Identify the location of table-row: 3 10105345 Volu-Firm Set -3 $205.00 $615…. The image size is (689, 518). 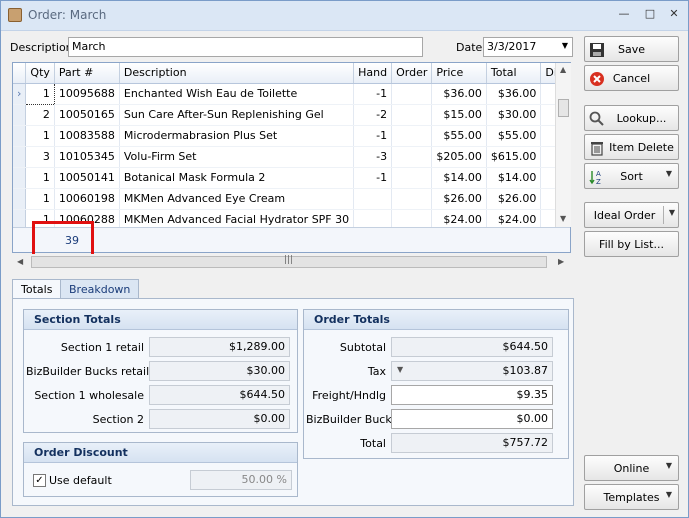
(291, 157).